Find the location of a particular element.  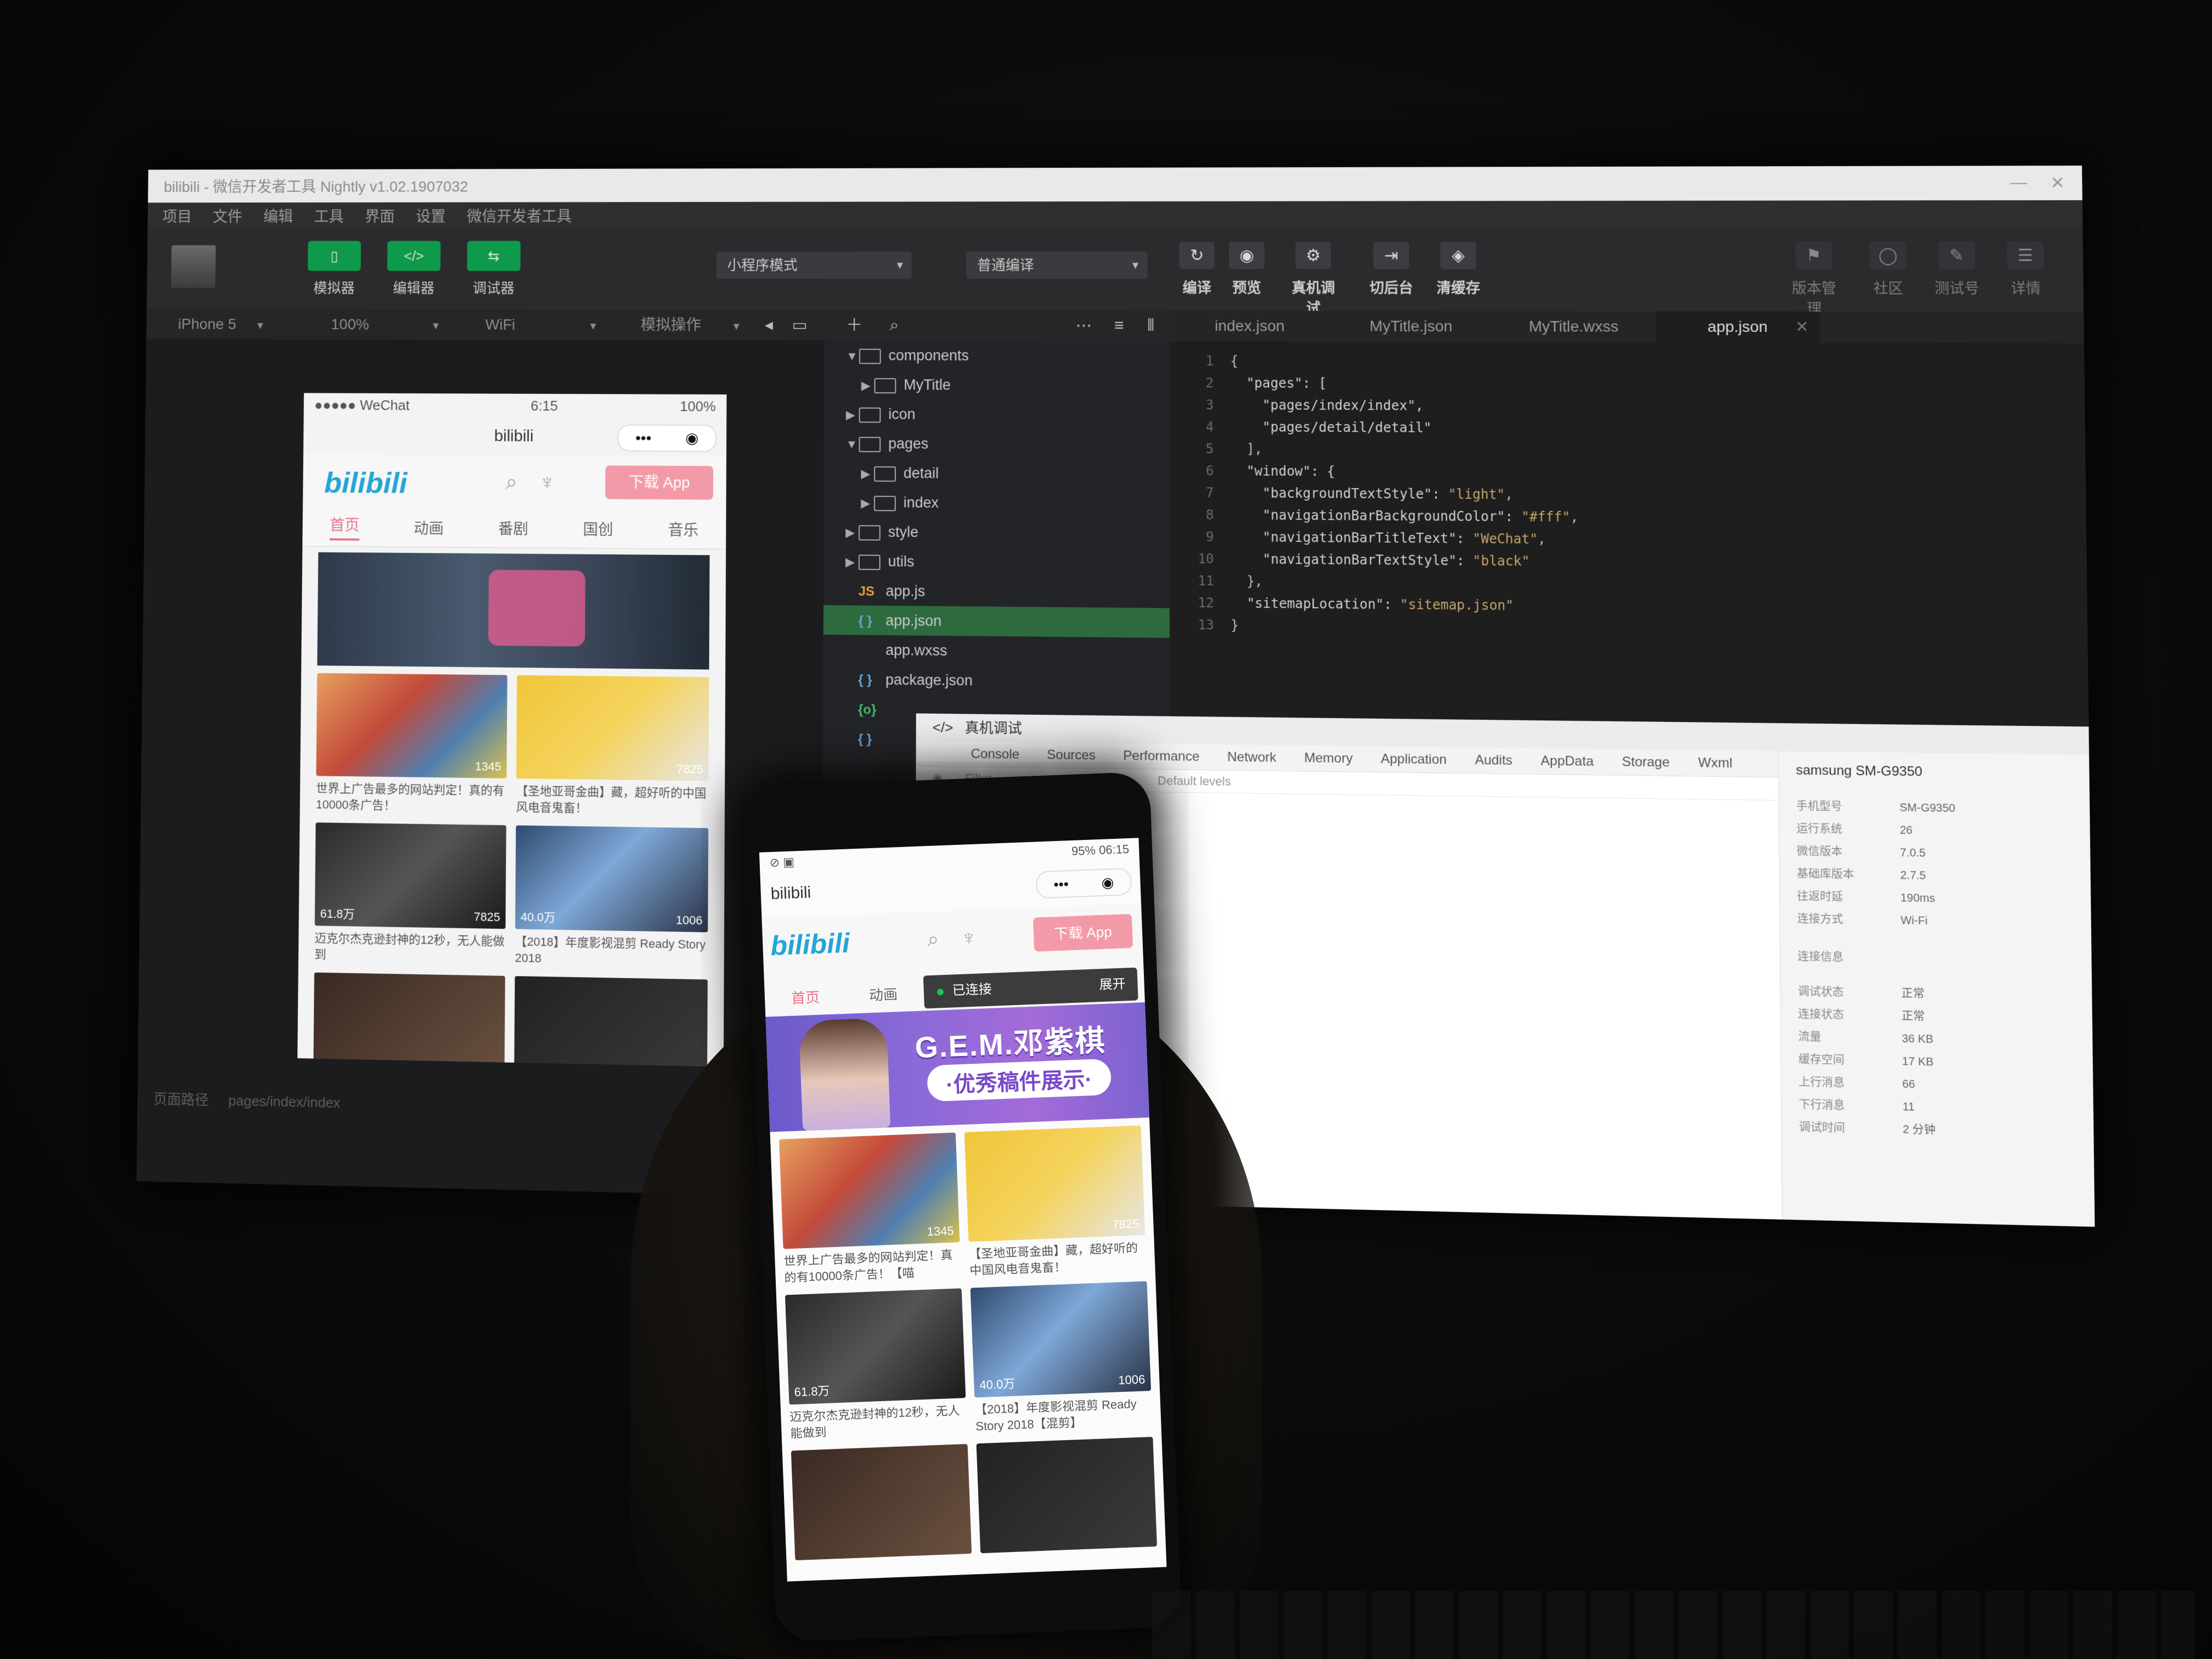

compile-select: 普通编译 ▾ is located at coordinates (1057, 265).